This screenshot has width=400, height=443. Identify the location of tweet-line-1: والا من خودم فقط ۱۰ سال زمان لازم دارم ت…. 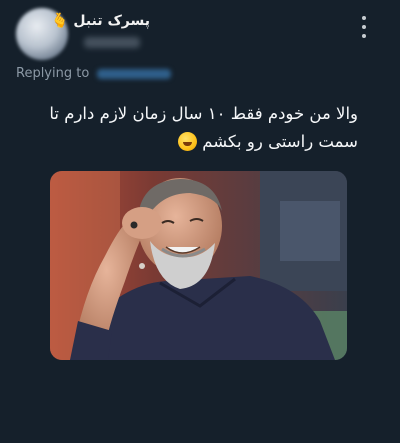
(203, 113).